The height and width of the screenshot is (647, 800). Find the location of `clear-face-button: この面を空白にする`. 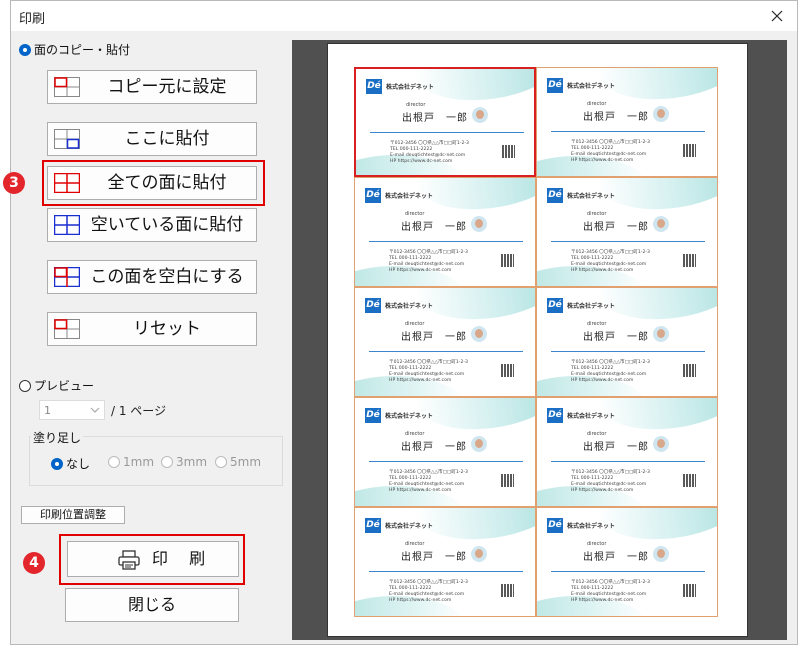

clear-face-button: この面を空白にする is located at coordinates (152, 277).